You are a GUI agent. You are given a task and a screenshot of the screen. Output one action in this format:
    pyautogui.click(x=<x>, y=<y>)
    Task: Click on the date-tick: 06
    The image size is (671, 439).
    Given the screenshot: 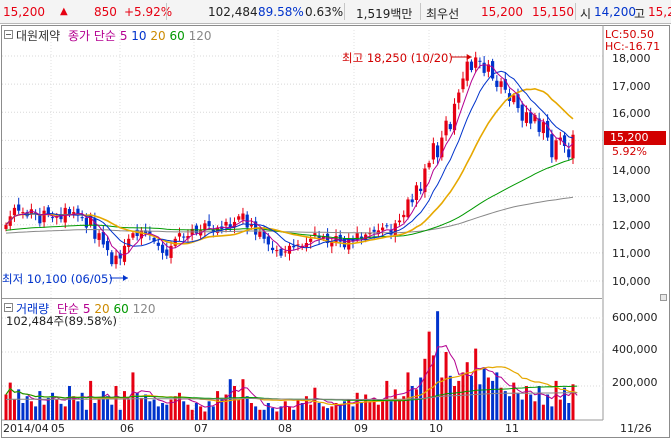 What is the action you would take?
    pyautogui.click(x=127, y=428)
    